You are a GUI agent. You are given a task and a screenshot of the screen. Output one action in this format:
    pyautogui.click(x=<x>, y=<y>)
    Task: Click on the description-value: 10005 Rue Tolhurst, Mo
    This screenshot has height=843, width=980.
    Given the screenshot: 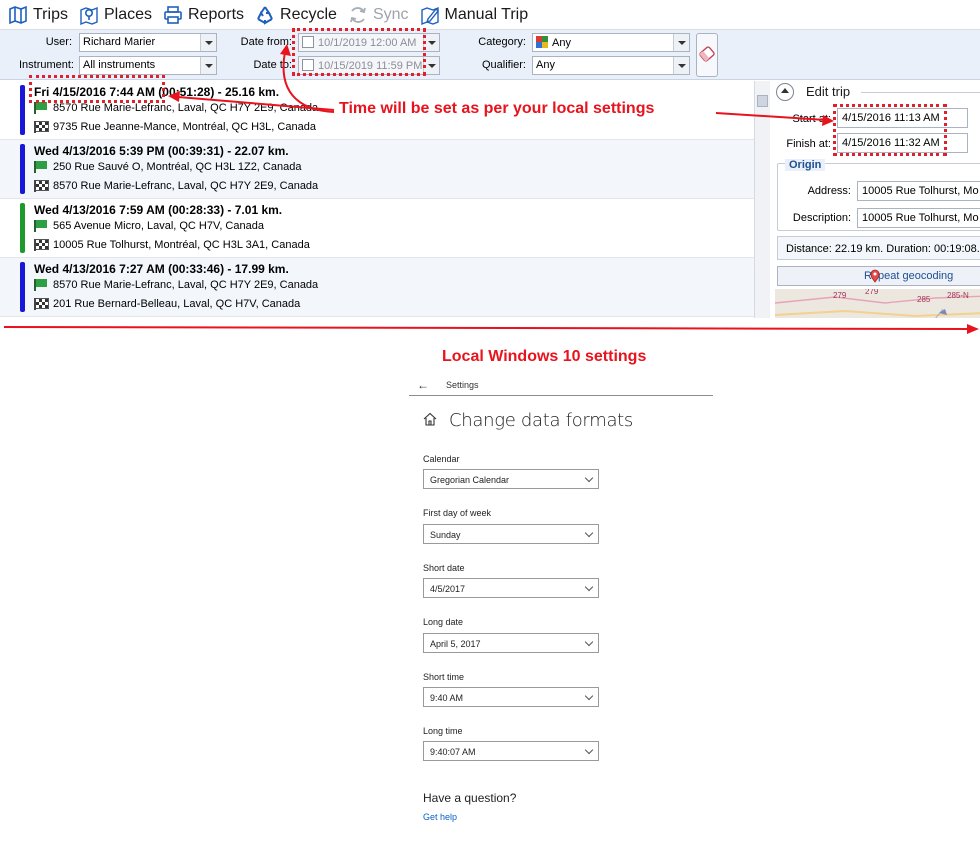 What is the action you would take?
    pyautogui.click(x=920, y=218)
    